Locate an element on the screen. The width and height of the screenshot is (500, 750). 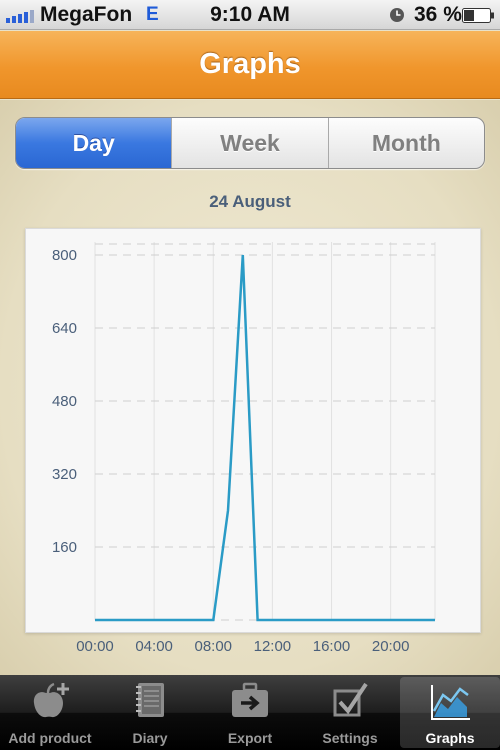
x-tick-label: 16:00 is located at coordinates (332, 646).